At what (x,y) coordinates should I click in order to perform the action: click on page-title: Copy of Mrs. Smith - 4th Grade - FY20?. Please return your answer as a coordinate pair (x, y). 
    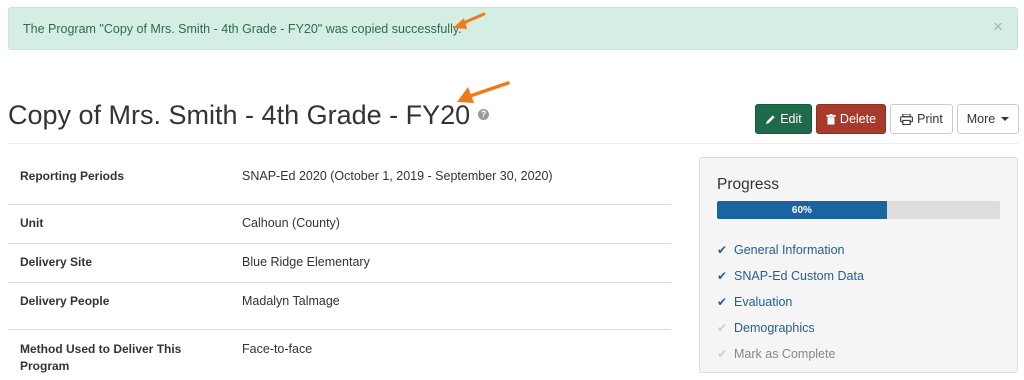
    Looking at the image, I should click on (249, 115).